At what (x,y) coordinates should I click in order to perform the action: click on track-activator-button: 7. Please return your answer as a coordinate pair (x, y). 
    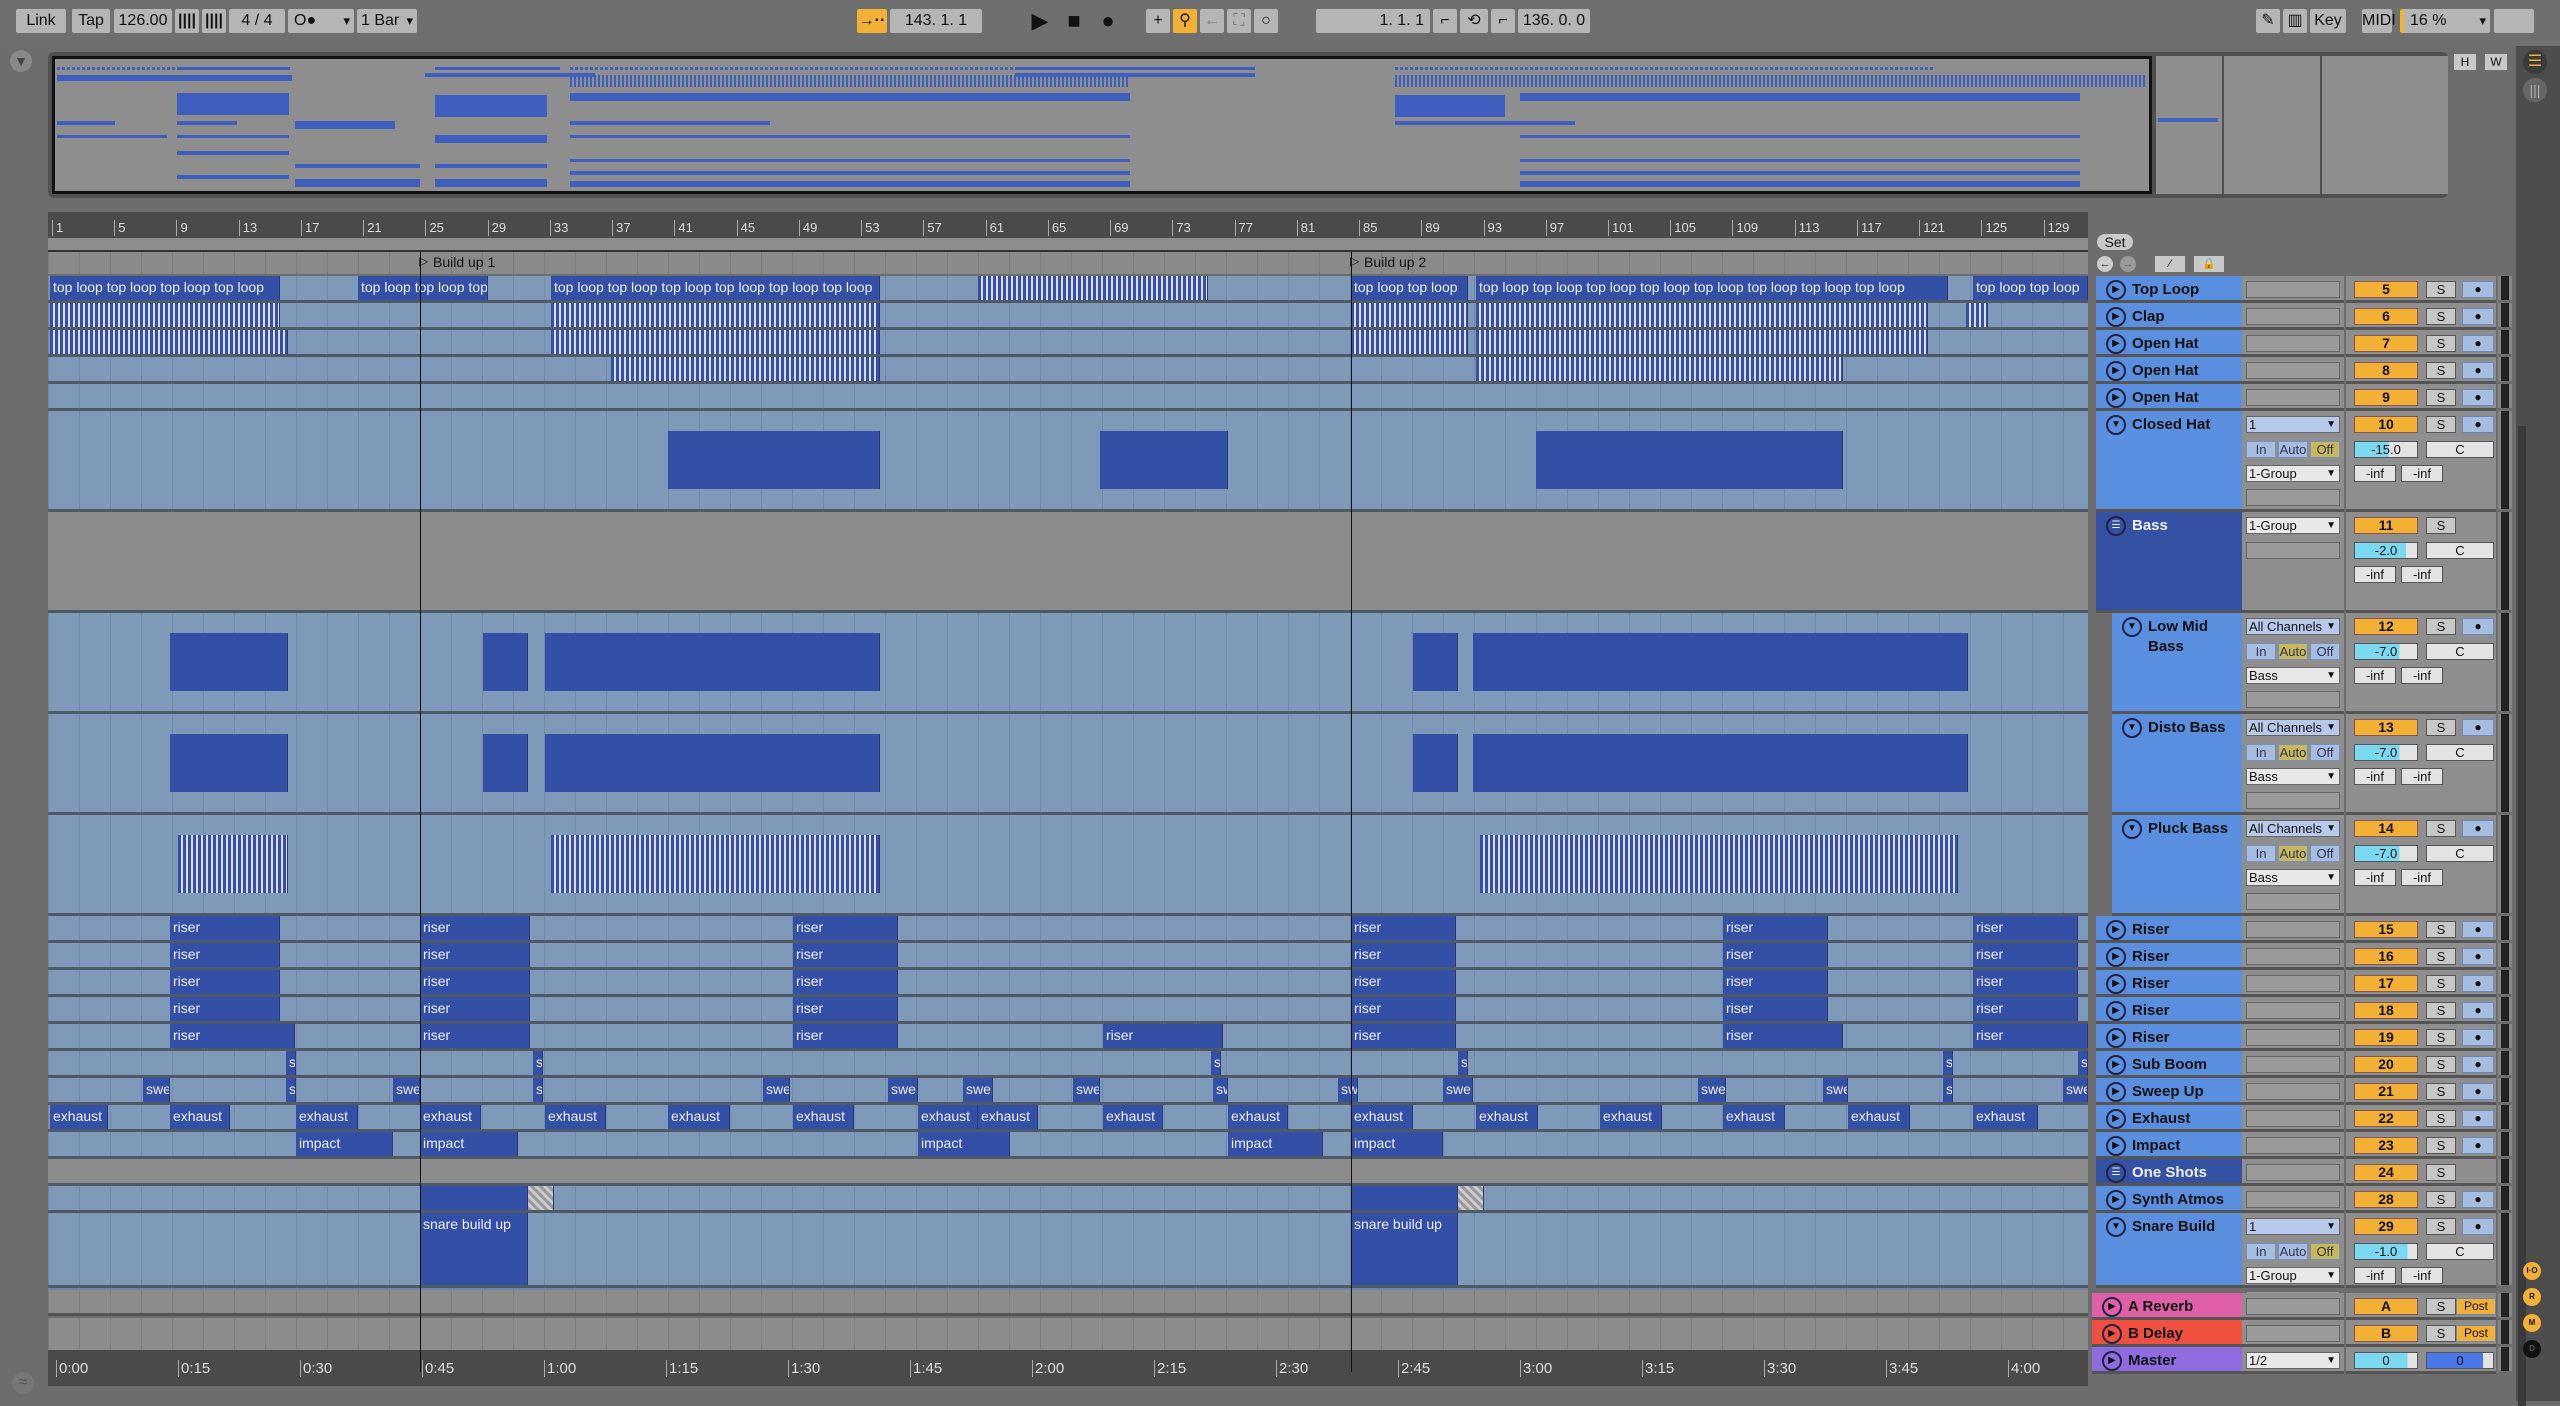
    Looking at the image, I should click on (2386, 343).